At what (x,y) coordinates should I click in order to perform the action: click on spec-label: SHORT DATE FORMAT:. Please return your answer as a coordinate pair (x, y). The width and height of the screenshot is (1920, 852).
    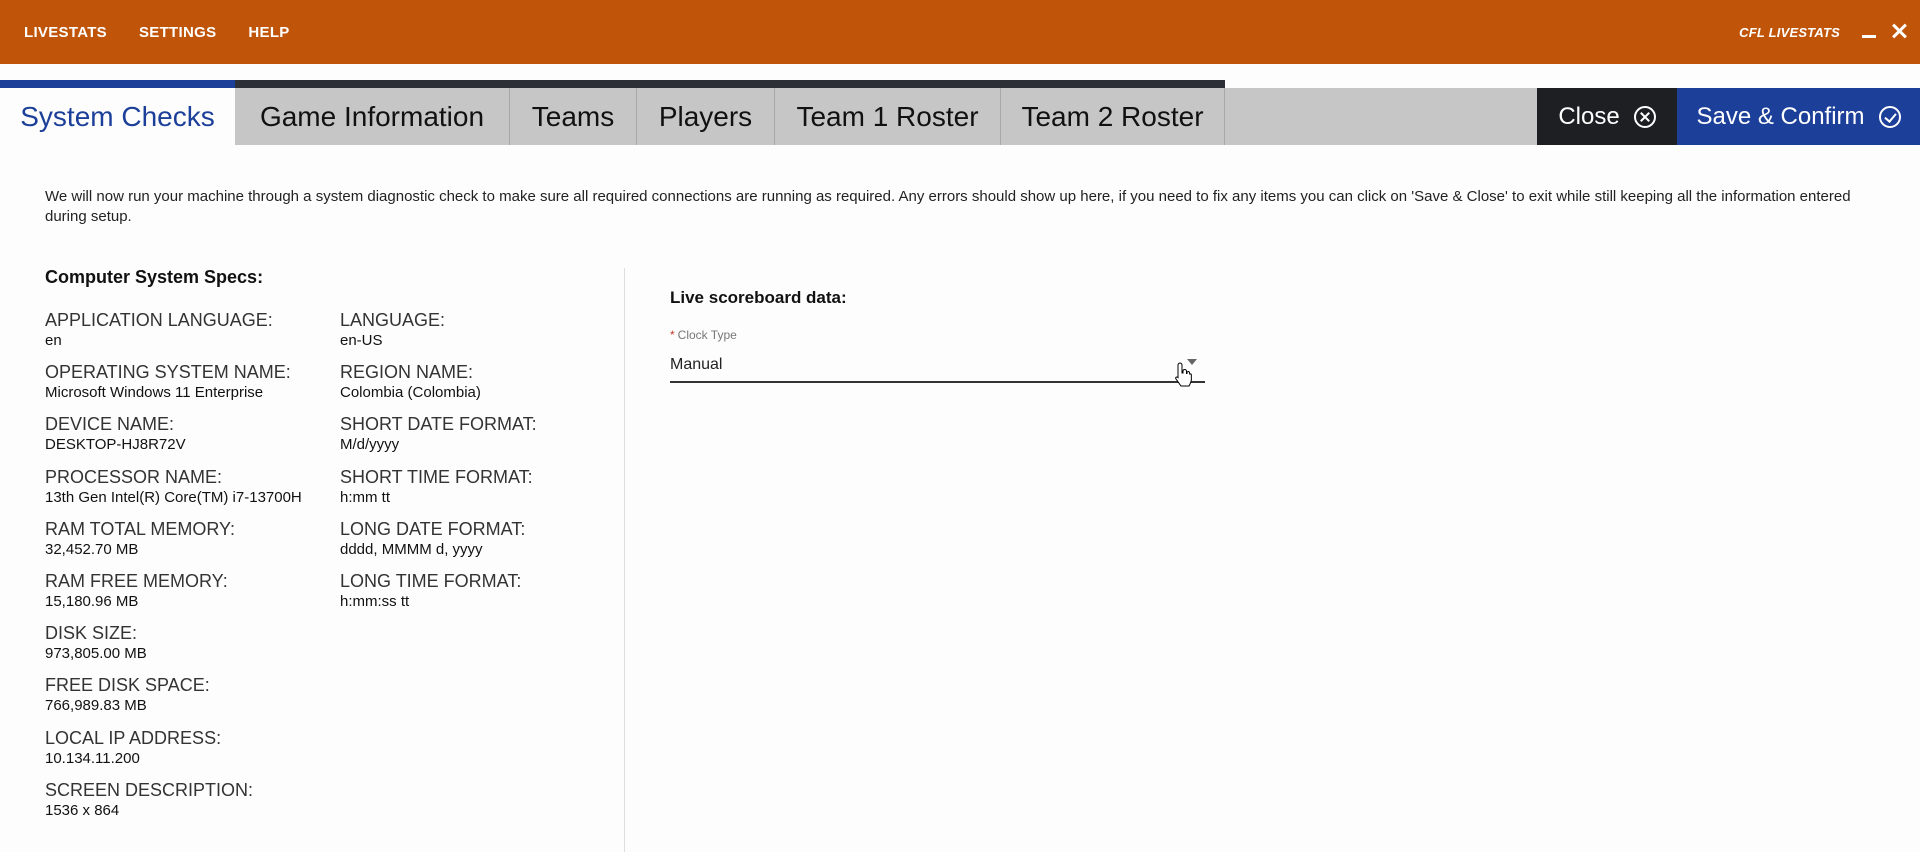
    Looking at the image, I should click on (438, 424).